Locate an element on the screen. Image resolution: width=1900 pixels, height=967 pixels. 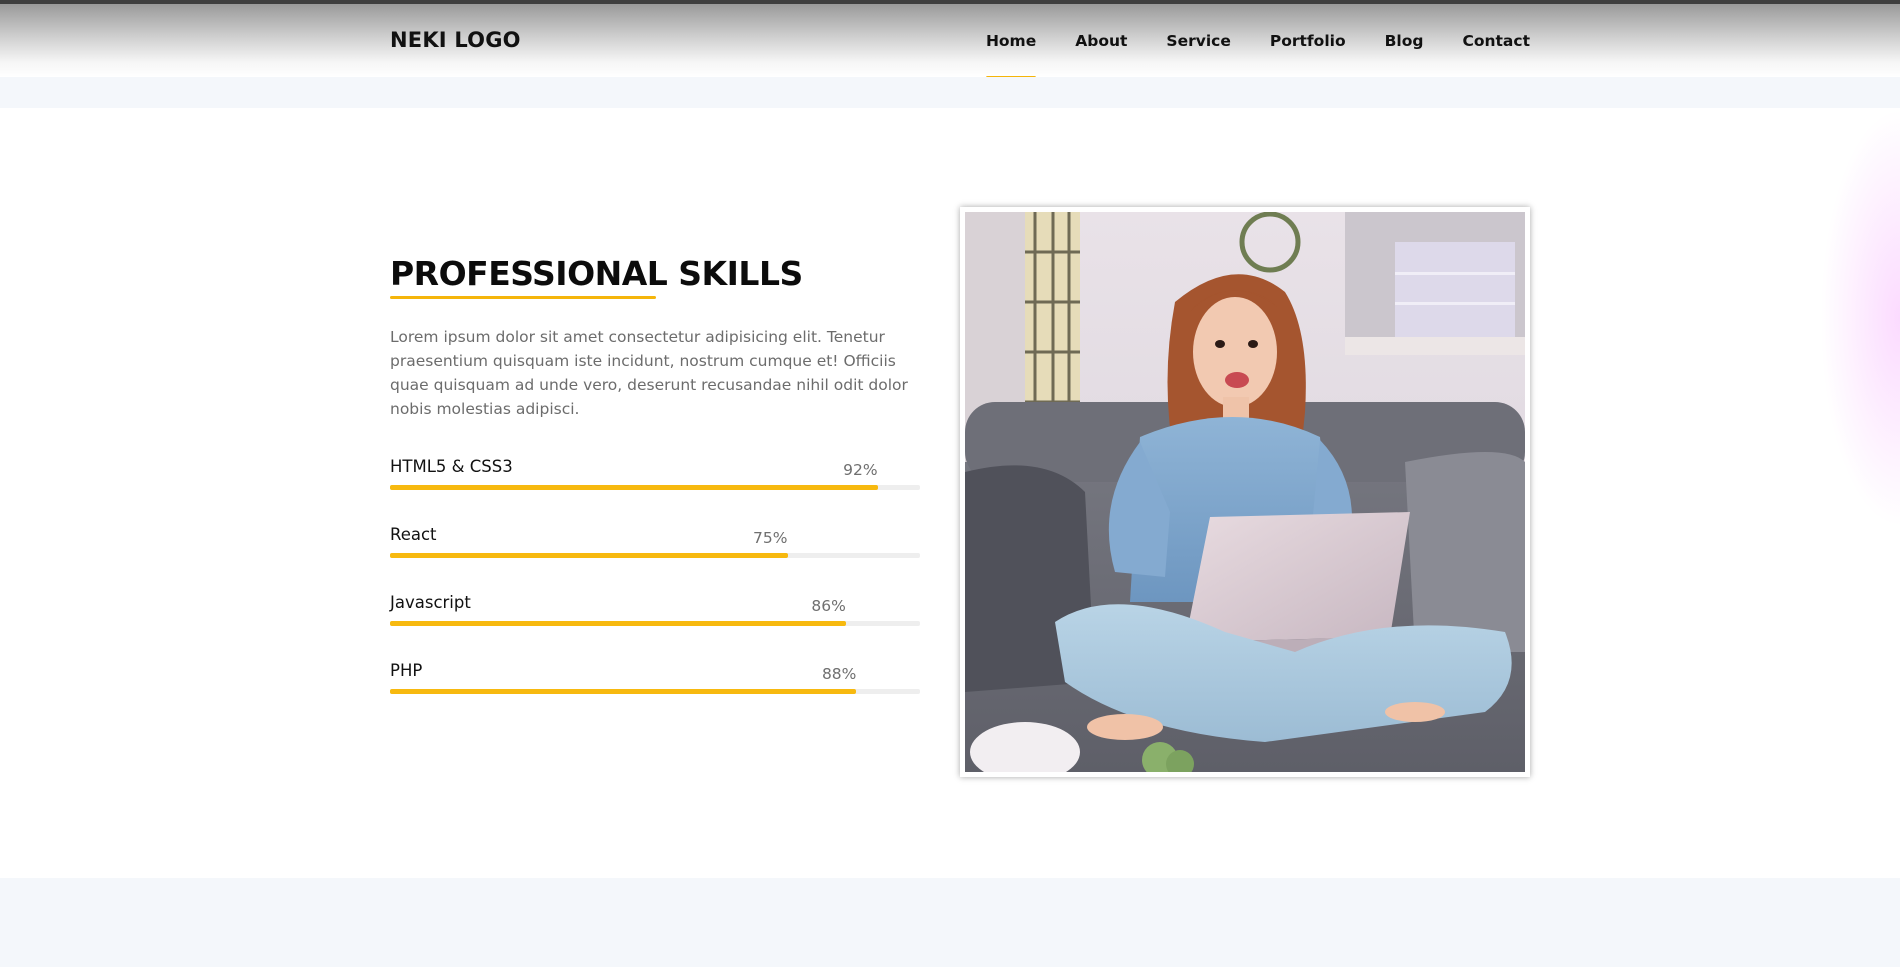
skill-percent: 86% is located at coordinates (828, 606).